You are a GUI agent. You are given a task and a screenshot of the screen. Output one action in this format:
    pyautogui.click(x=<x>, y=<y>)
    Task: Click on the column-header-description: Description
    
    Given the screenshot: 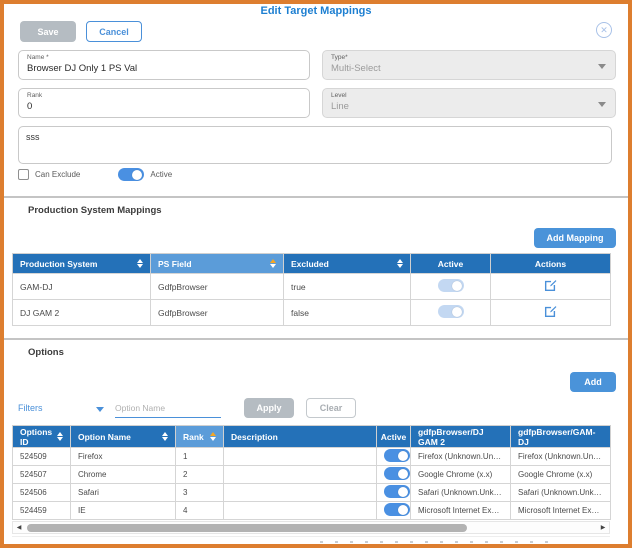 What is the action you would take?
    pyautogui.click(x=300, y=436)
    